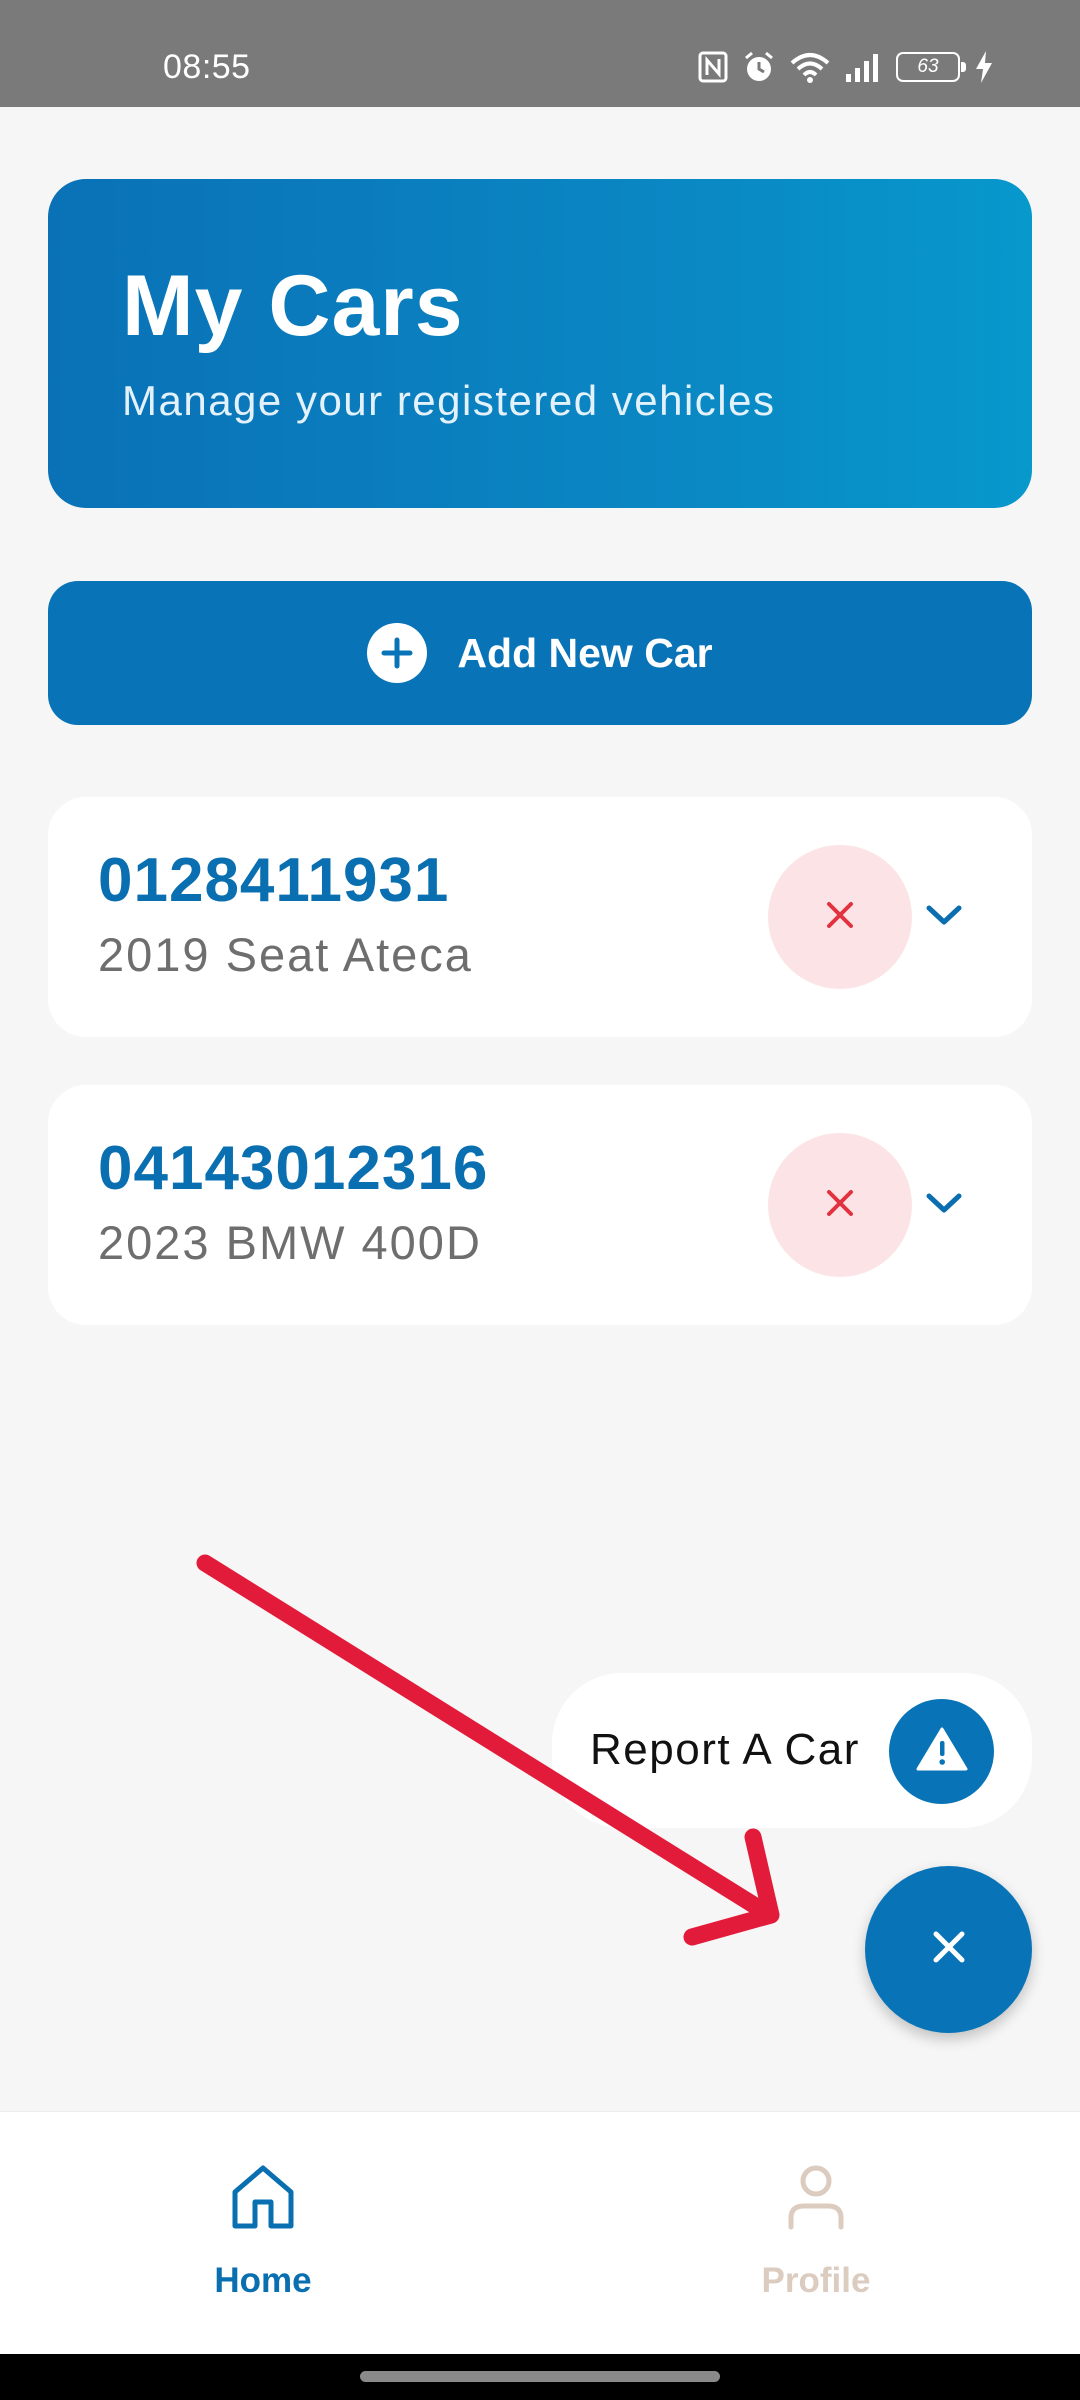  Describe the element at coordinates (263, 2199) in the screenshot. I see `home-icon` at that location.